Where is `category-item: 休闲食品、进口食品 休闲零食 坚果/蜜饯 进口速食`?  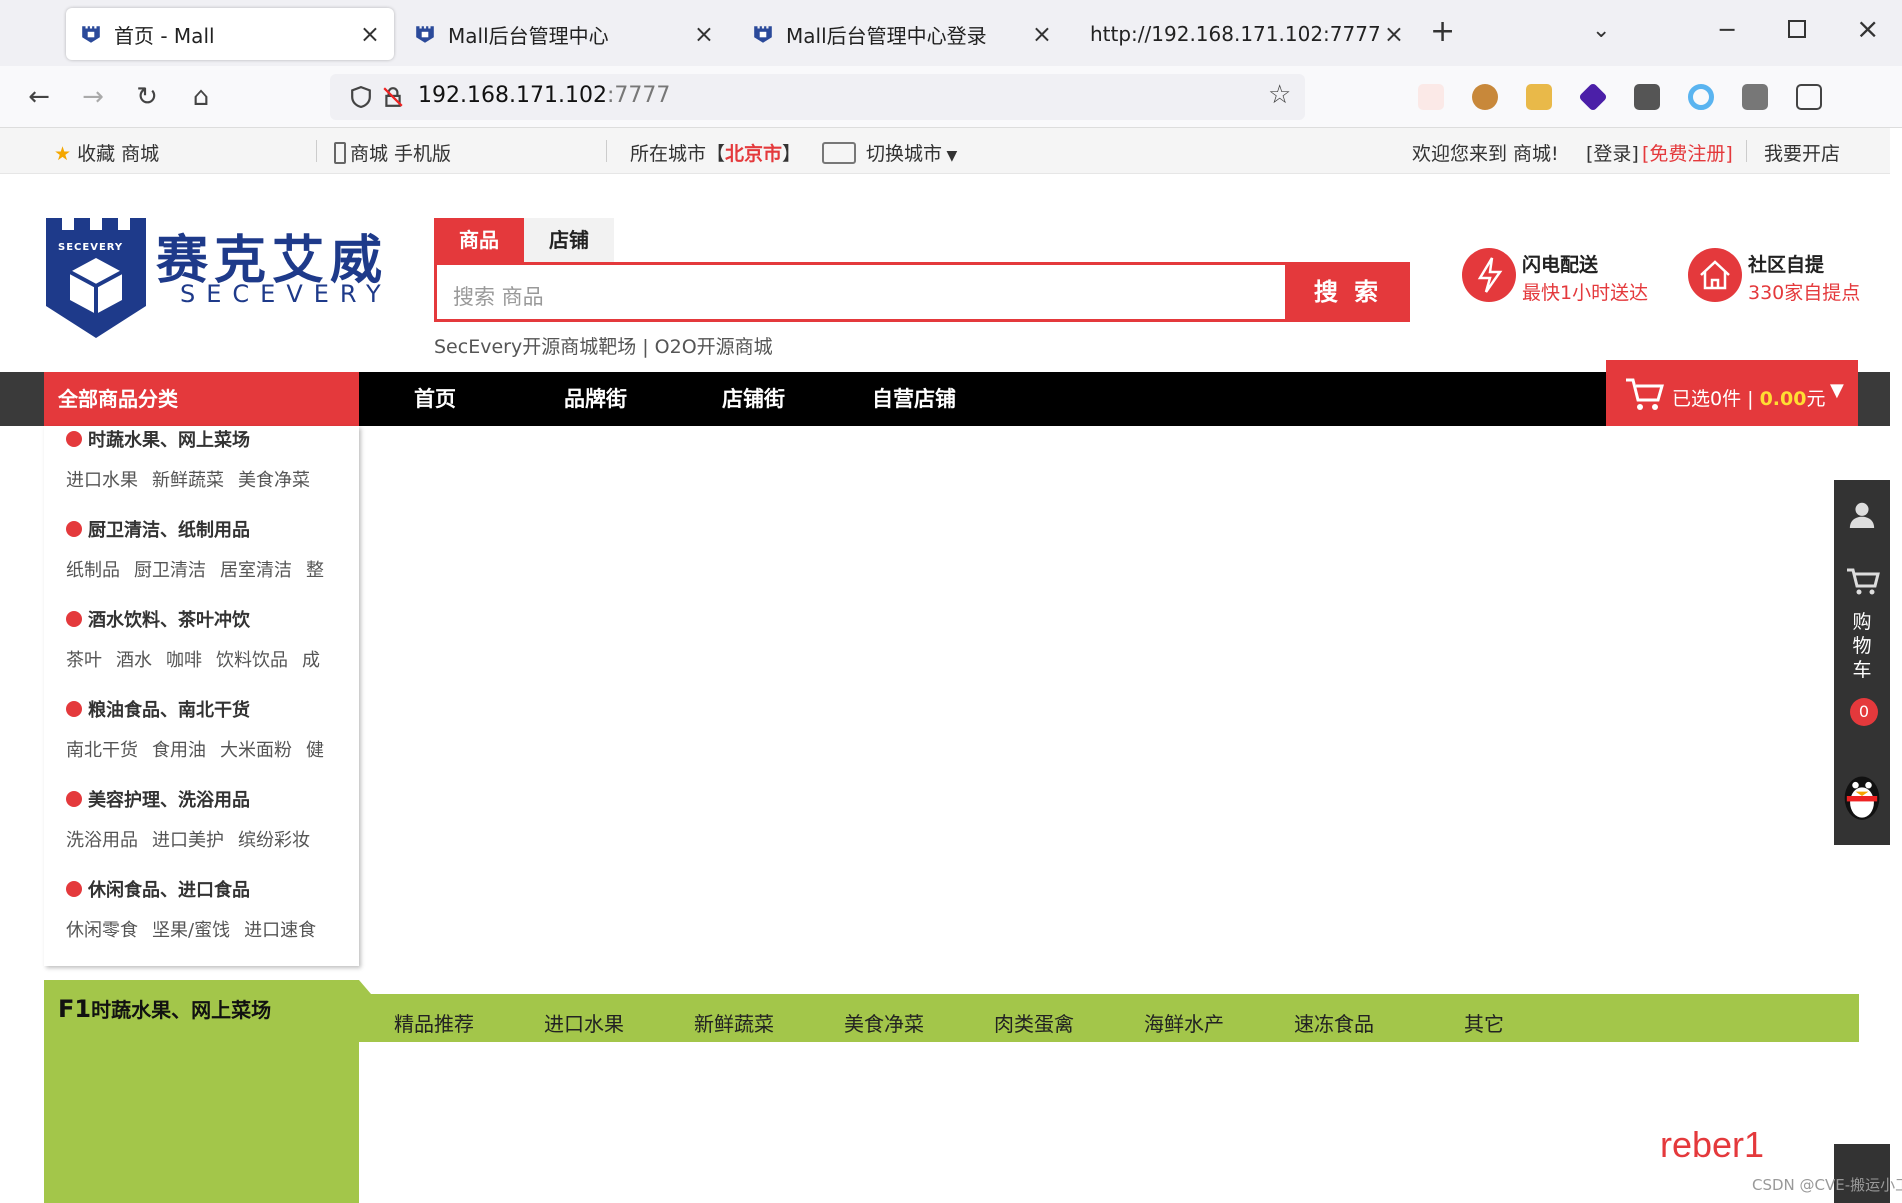
category-item: 休闲食品、进口食品 休闲零食 坚果/蜜饯 进口速食 is located at coordinates (211, 909).